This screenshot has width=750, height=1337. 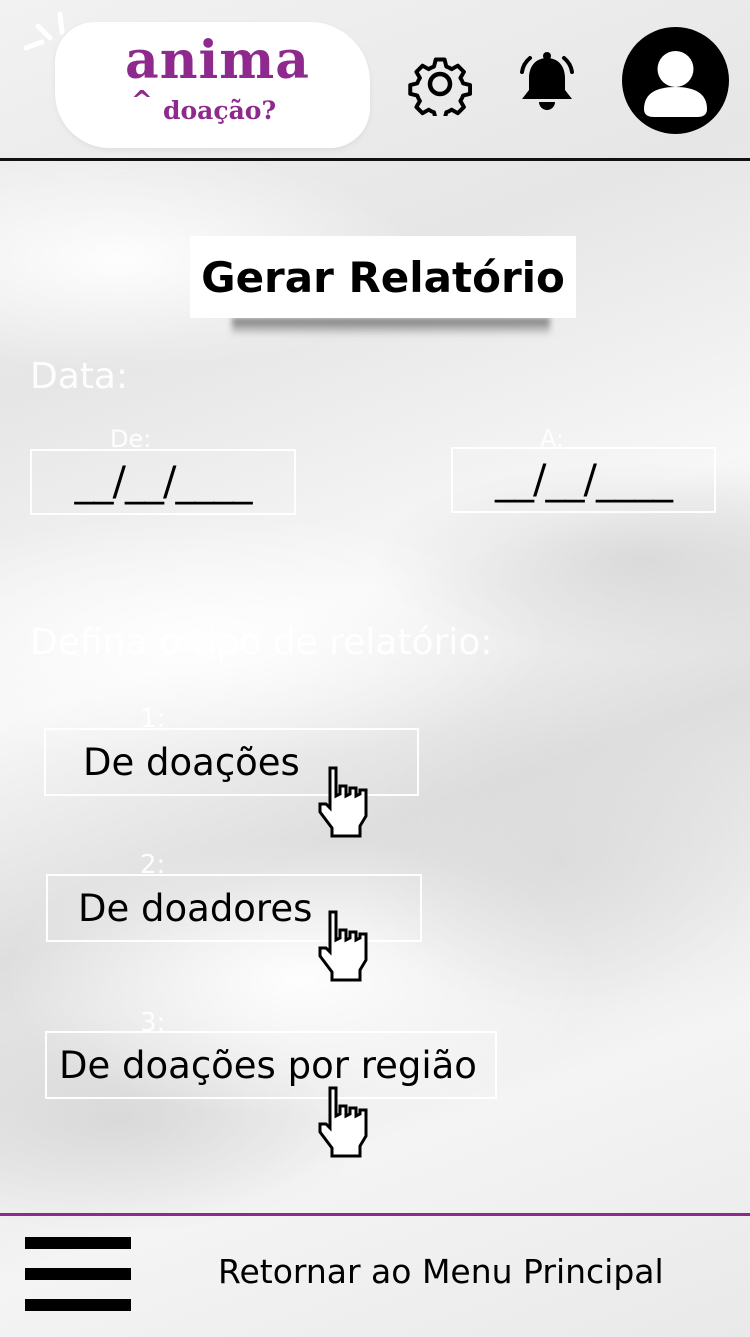 What do you see at coordinates (383, 277) in the screenshot?
I see `page-title: Gerar Relatório` at bounding box center [383, 277].